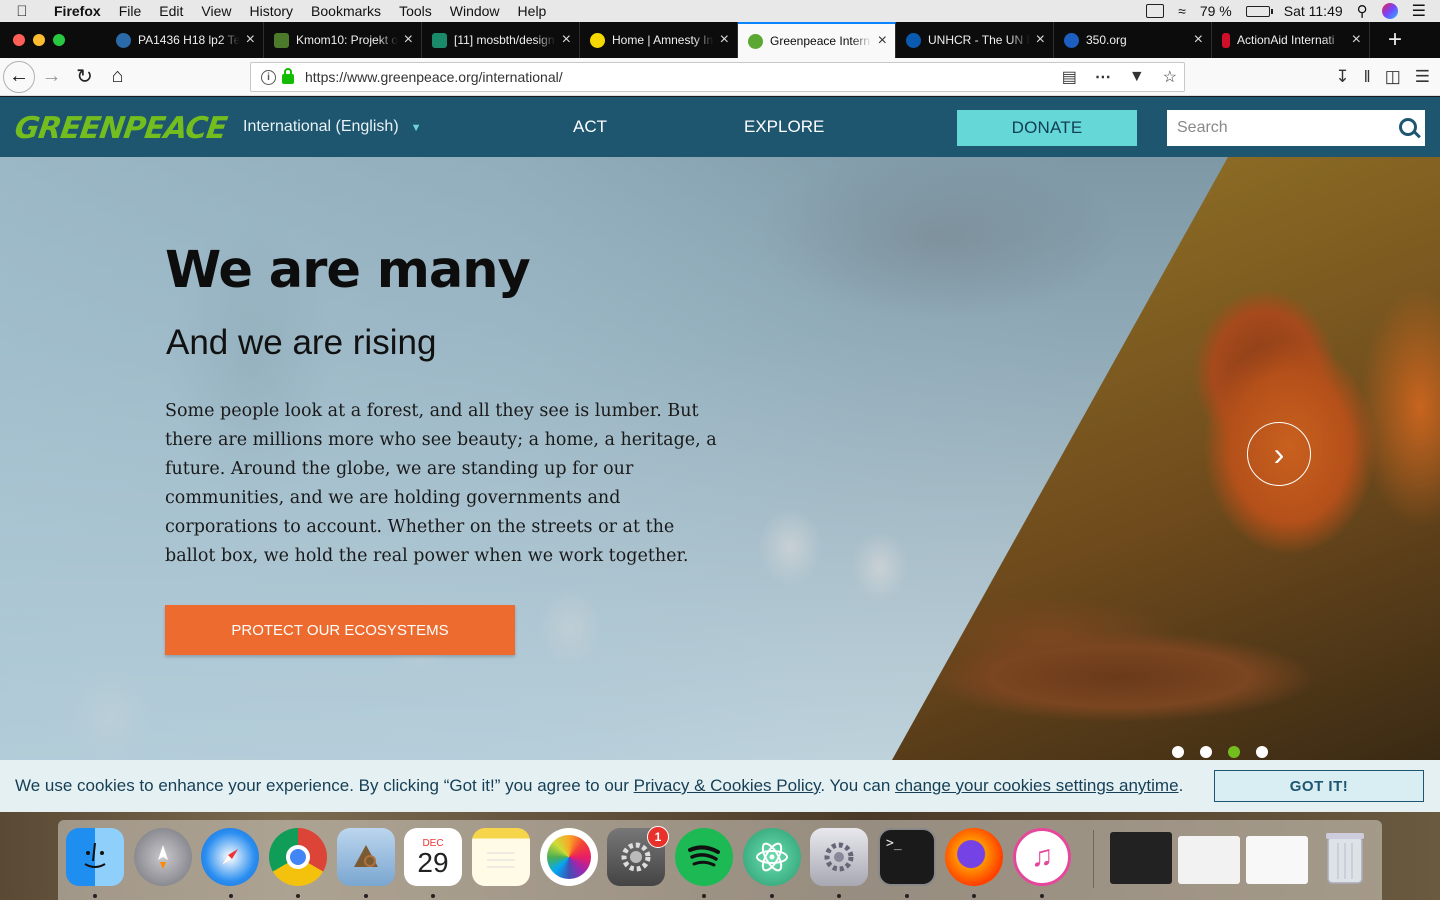 The width and height of the screenshot is (1440, 900). What do you see at coordinates (51, 77) in the screenshot?
I see `forward-button: →` at bounding box center [51, 77].